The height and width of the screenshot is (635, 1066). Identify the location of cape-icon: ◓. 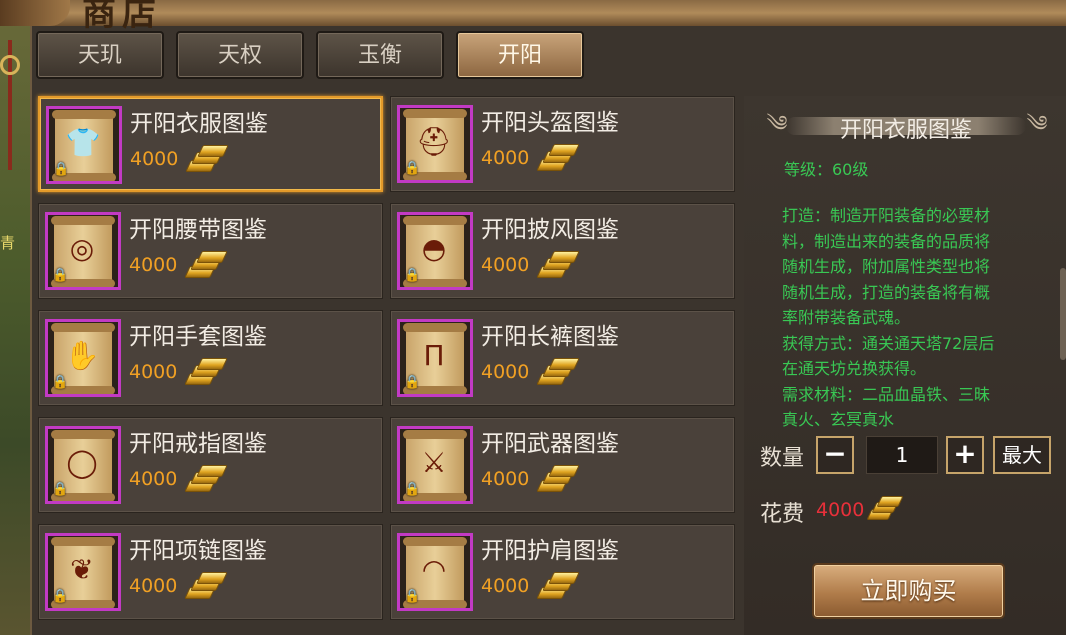
(434, 248).